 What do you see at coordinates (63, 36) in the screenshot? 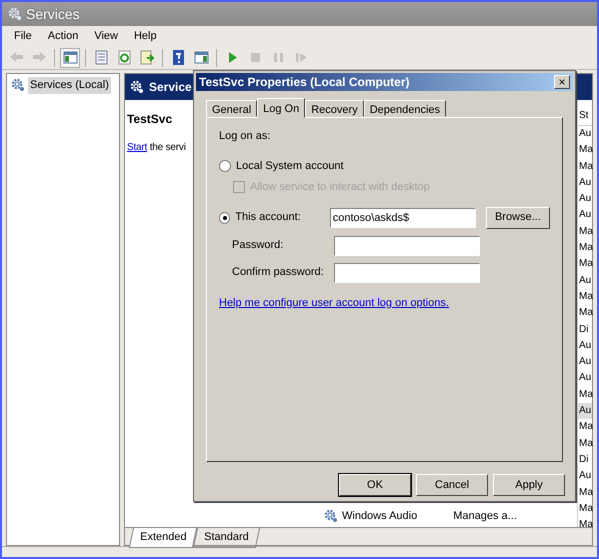
I see `menu-item: Action` at bounding box center [63, 36].